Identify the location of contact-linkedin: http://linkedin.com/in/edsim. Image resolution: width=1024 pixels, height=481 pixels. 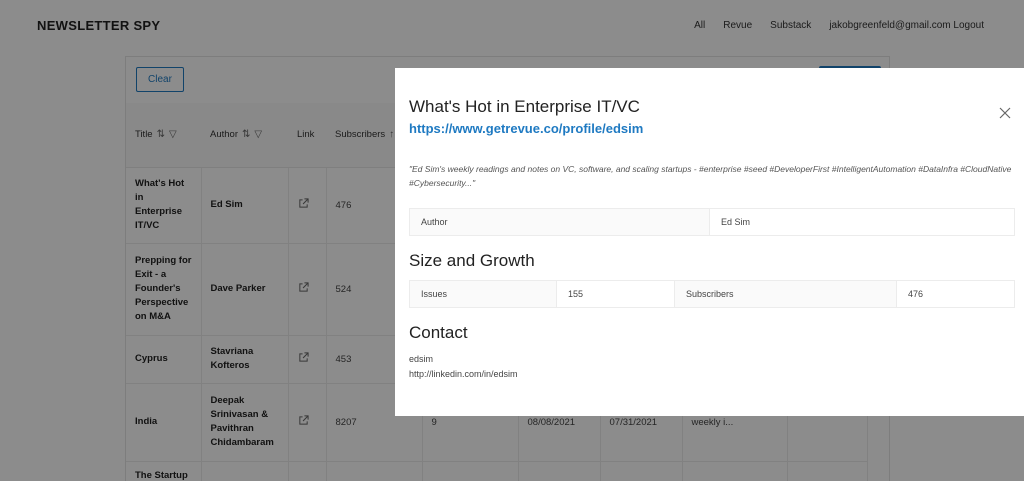
(463, 374).